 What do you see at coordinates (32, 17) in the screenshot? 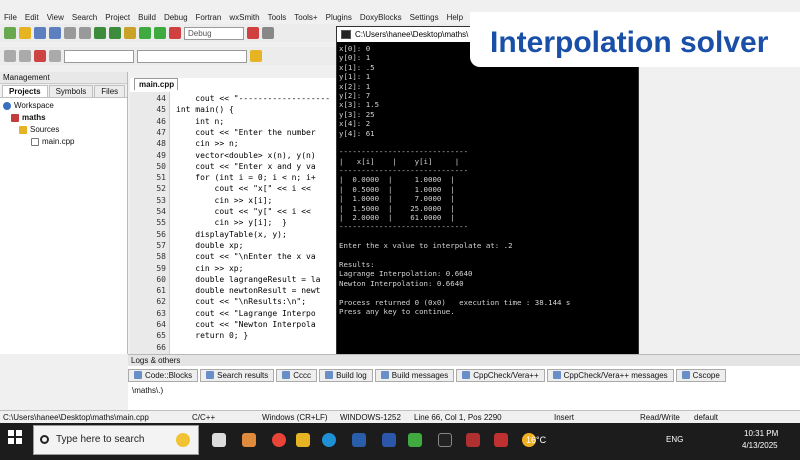
I see `menu-item-edit: Edit` at bounding box center [32, 17].